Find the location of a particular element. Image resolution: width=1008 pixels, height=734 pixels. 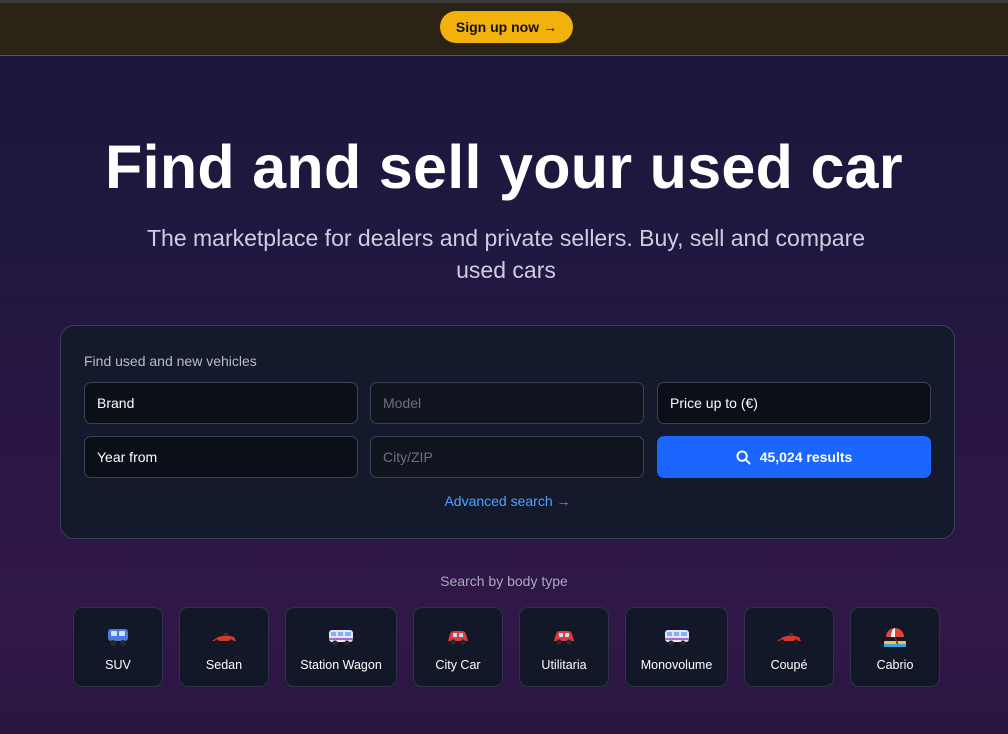

year-select-label: Year from is located at coordinates (127, 457).